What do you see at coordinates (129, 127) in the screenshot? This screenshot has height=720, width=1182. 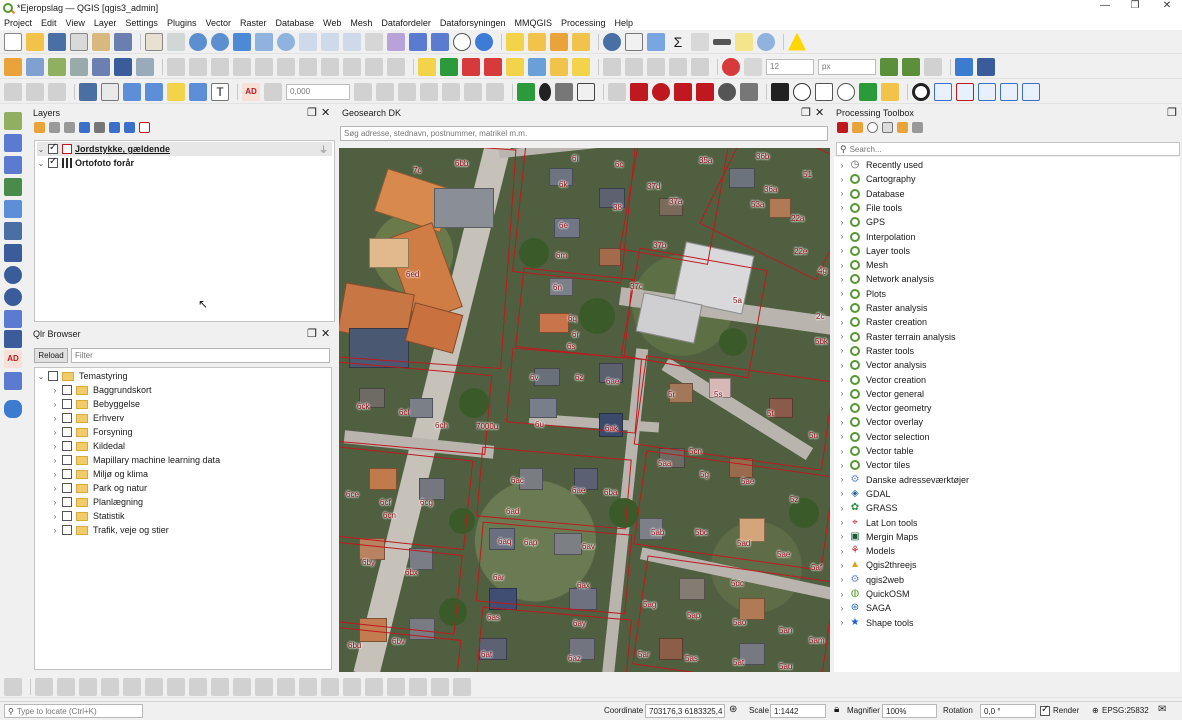 I see `collapse-all-icon` at bounding box center [129, 127].